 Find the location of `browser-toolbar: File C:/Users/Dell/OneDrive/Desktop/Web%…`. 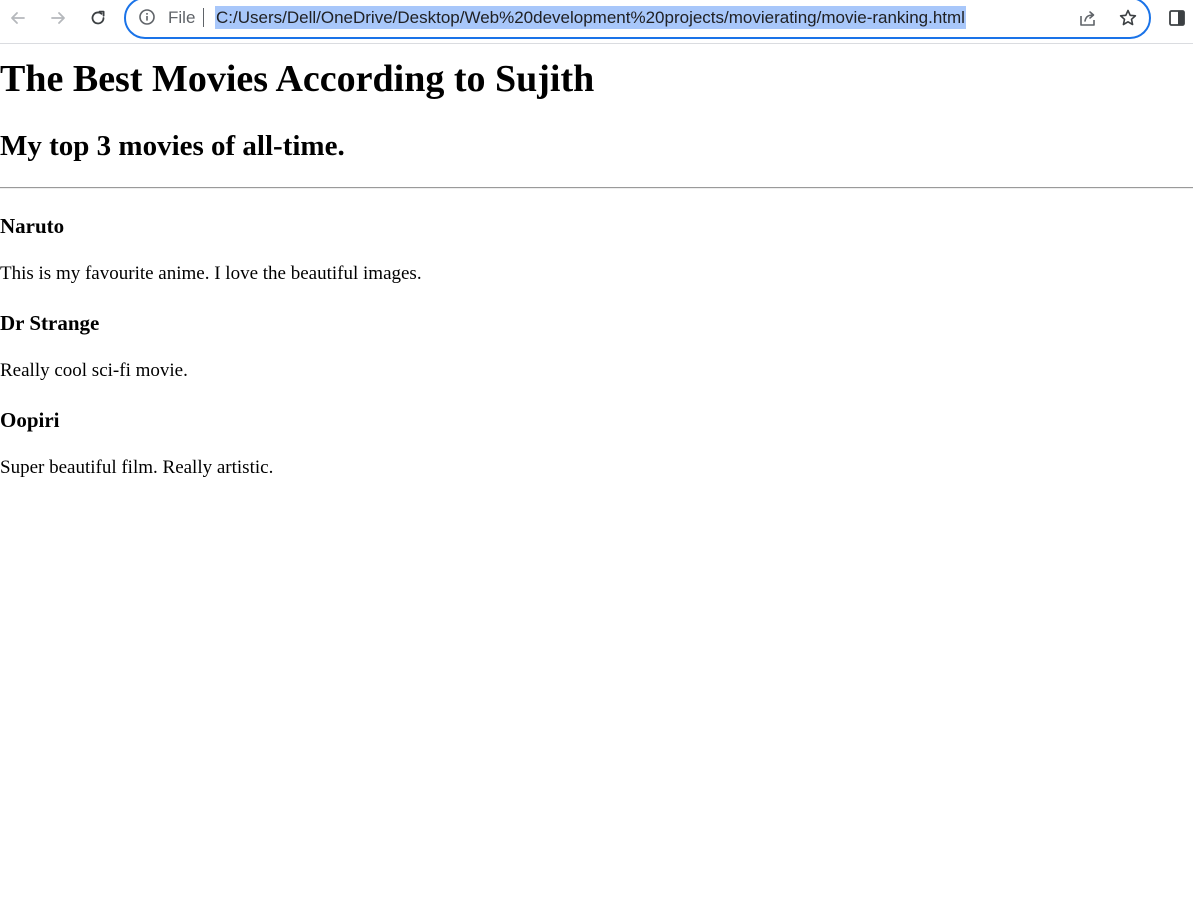

browser-toolbar: File C:/Users/Dell/OneDrive/Desktop/Web%… is located at coordinates (596, 22).